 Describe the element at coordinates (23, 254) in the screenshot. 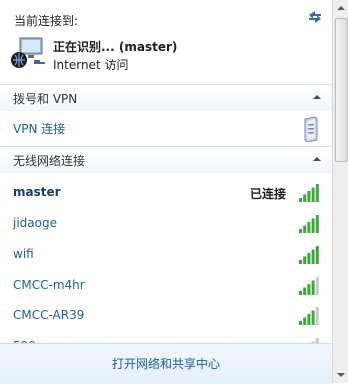

I see `wifi-network-name: wifi` at that location.